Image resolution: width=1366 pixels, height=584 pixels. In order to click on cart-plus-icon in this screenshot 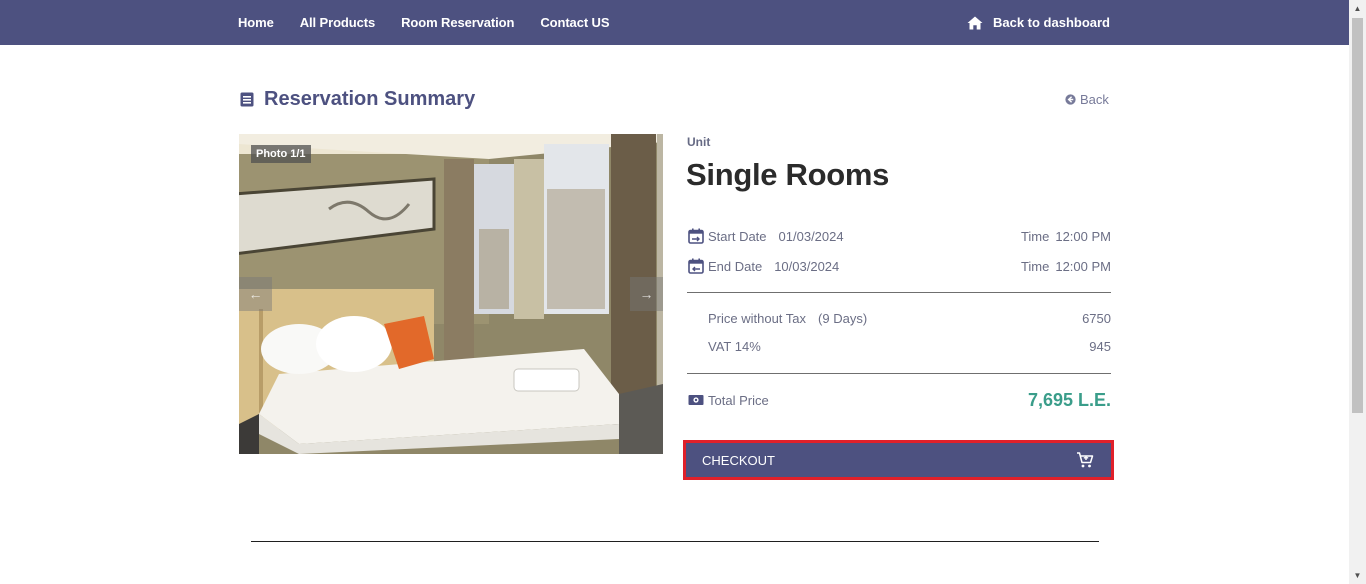, I will do `click(1085, 460)`.